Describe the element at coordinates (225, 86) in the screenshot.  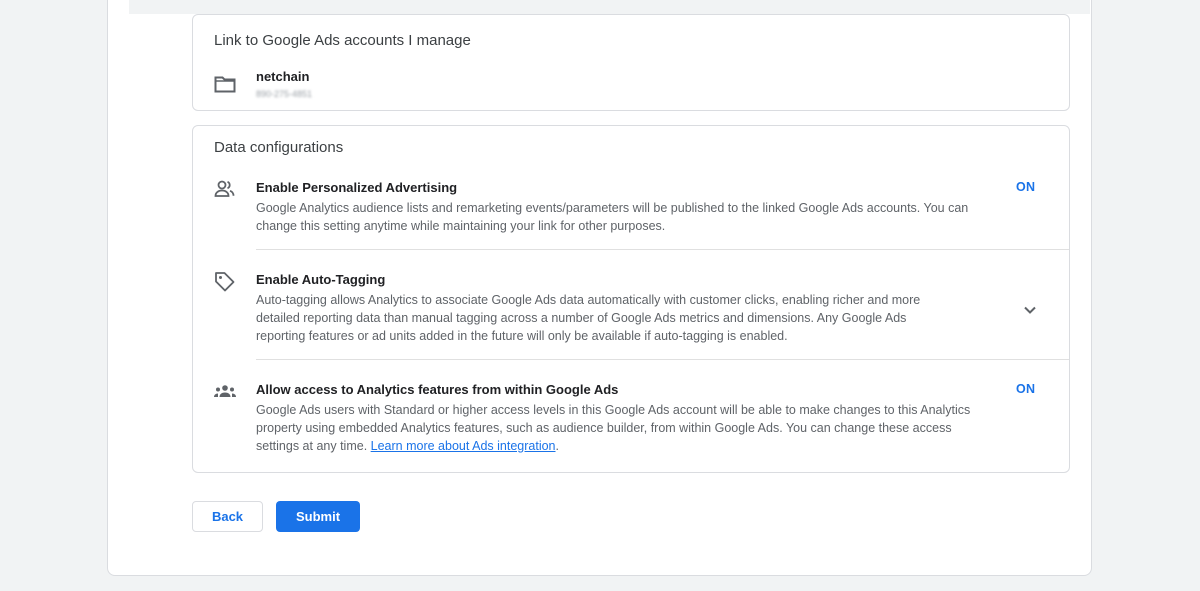
I see `folder-icon` at that location.